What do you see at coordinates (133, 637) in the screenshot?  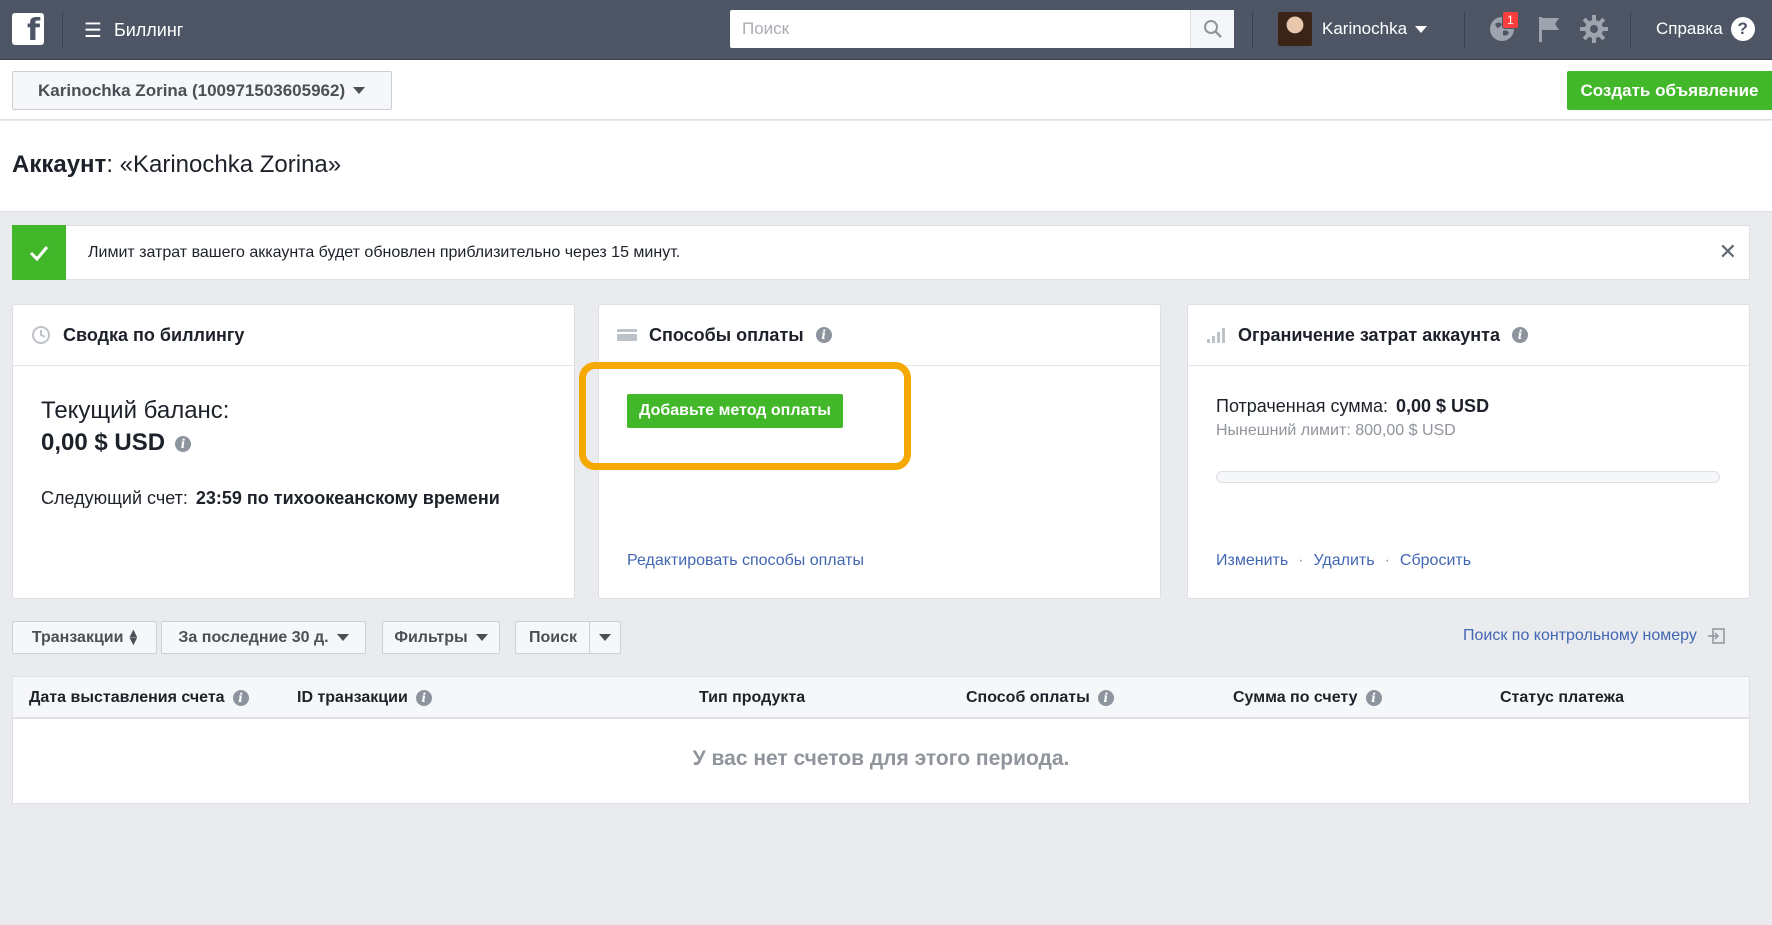 I see `sort-arrows-icon: ▲ ▼` at bounding box center [133, 637].